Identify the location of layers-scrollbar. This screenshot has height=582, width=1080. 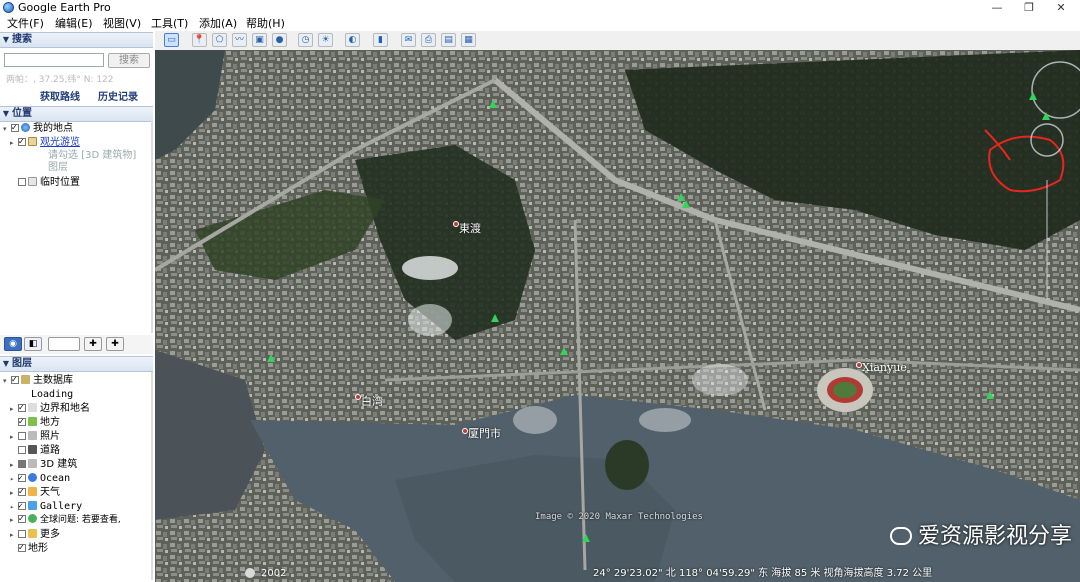
(152, 476).